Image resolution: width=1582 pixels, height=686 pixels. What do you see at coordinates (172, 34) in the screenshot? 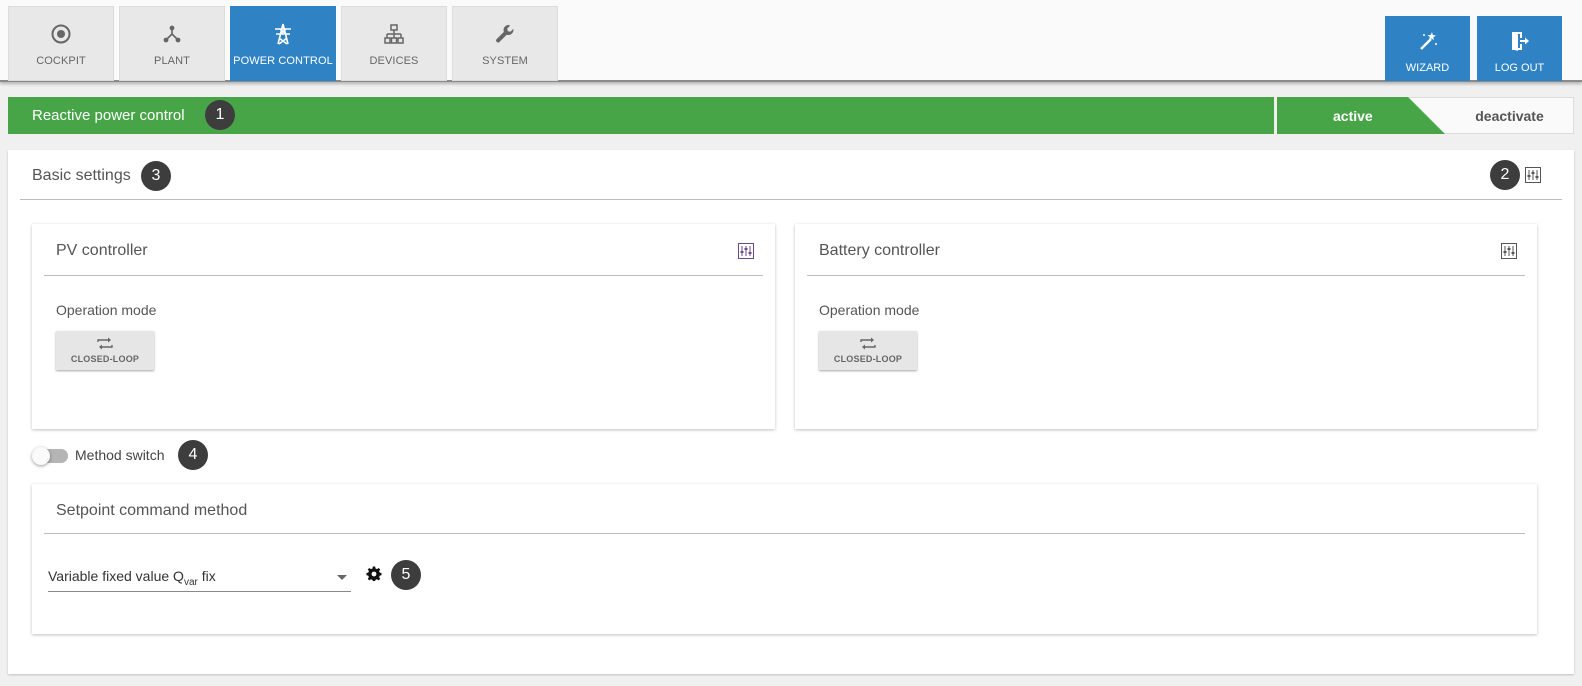
I see `network-nodes-icon` at bounding box center [172, 34].